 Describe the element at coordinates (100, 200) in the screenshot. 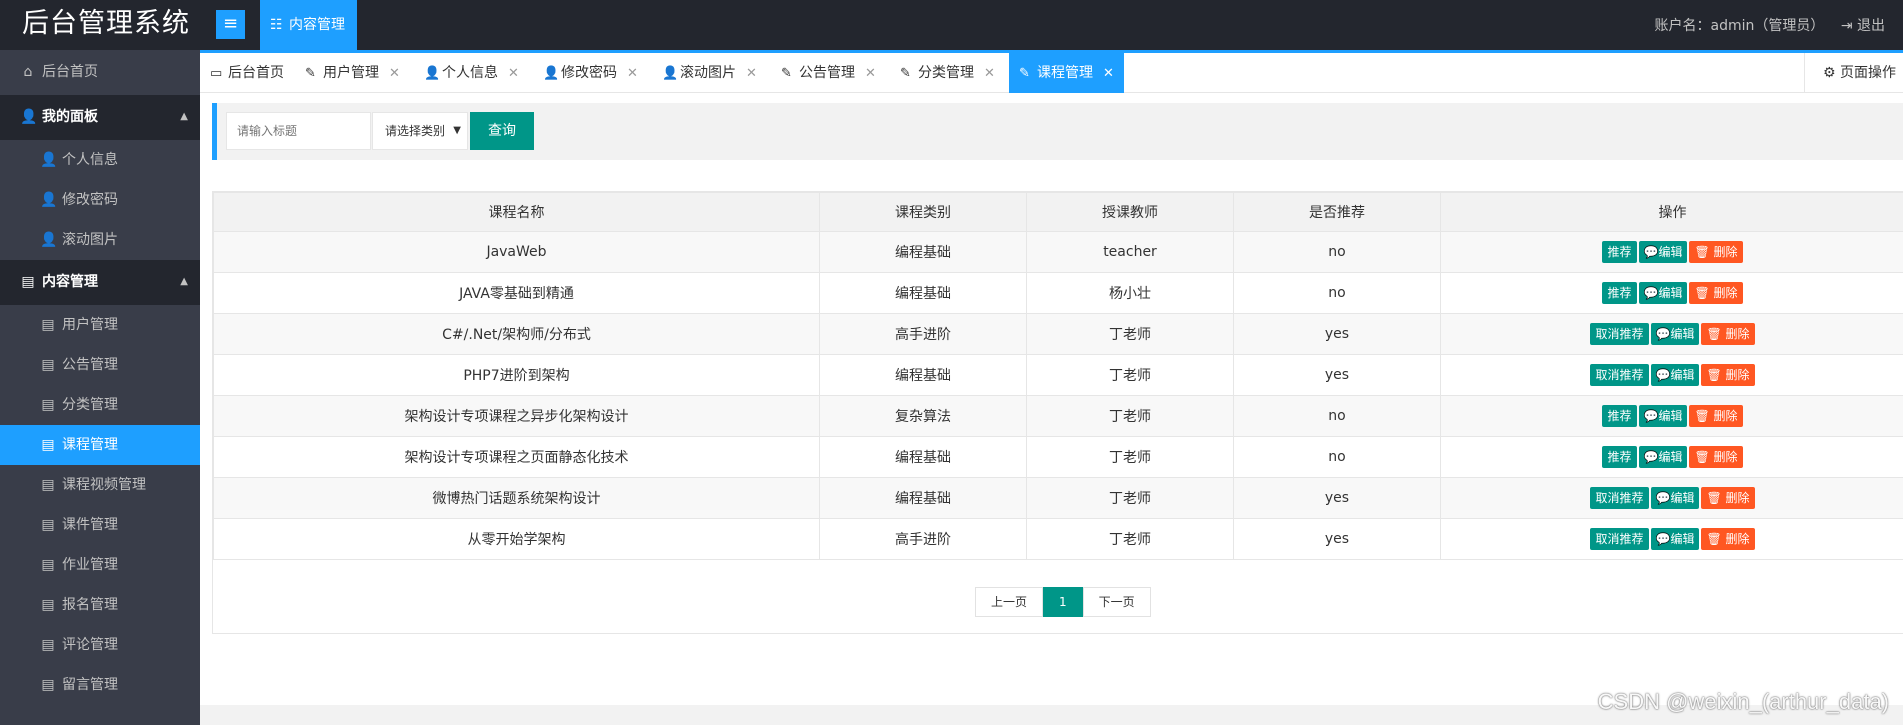

I see `sidebar-item-password: 👤 修改密码` at that location.